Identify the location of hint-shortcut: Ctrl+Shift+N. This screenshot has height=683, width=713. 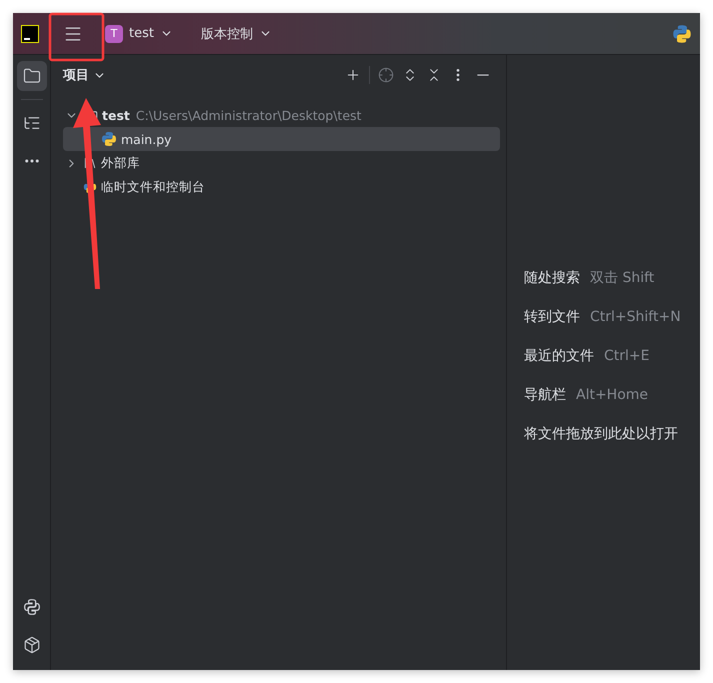
(635, 316).